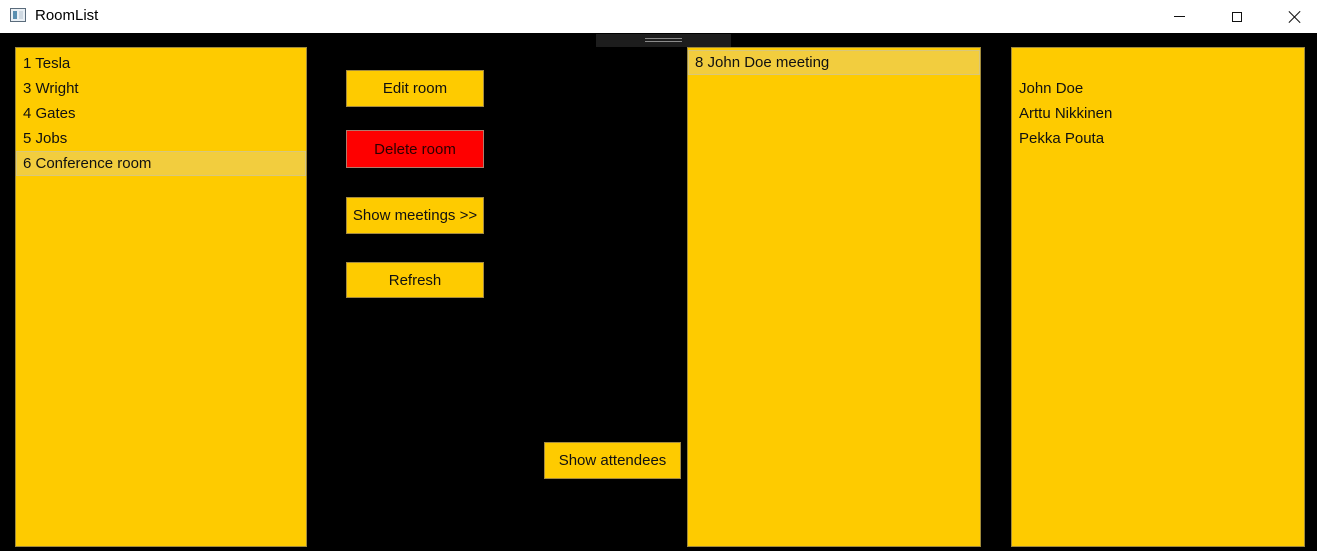 The width and height of the screenshot is (1317, 551). Describe the element at coordinates (161, 88) in the screenshot. I see `room-list-item: 3 Wright` at that location.